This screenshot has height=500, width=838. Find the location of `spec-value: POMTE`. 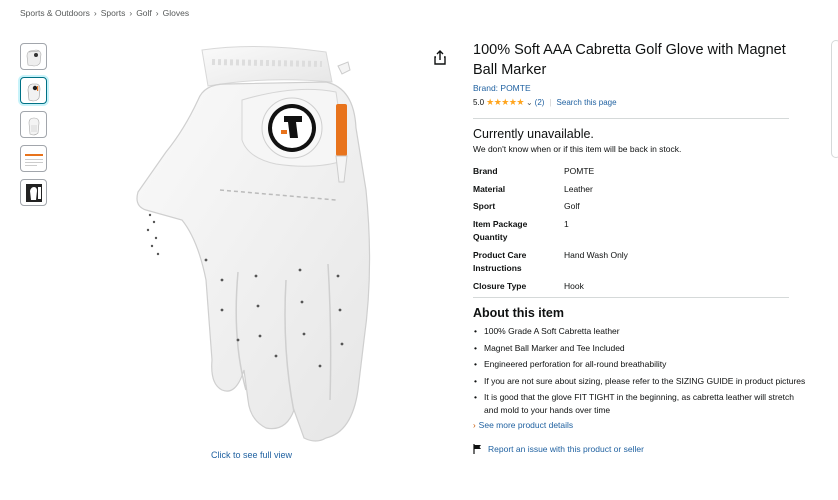

spec-value: POMTE is located at coordinates (579, 171).